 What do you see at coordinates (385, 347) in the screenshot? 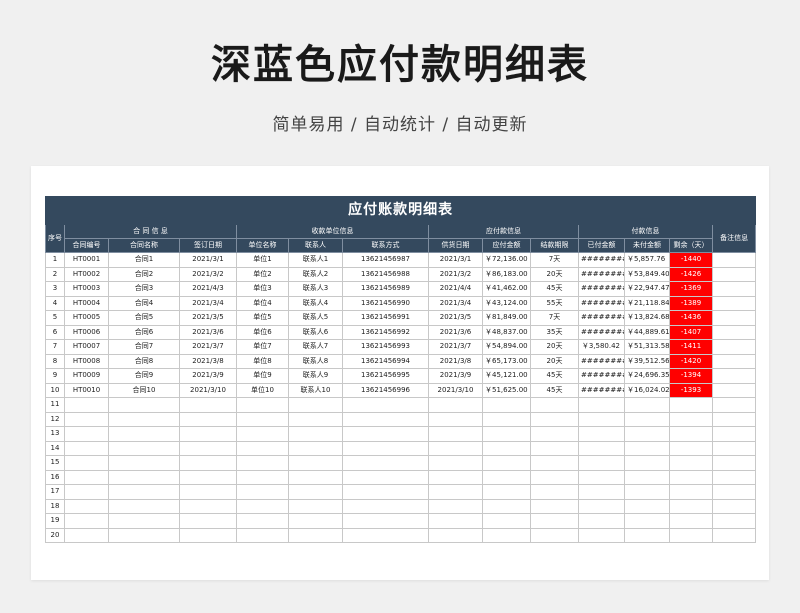
I see `phone-cell: 13621456993` at bounding box center [385, 347].